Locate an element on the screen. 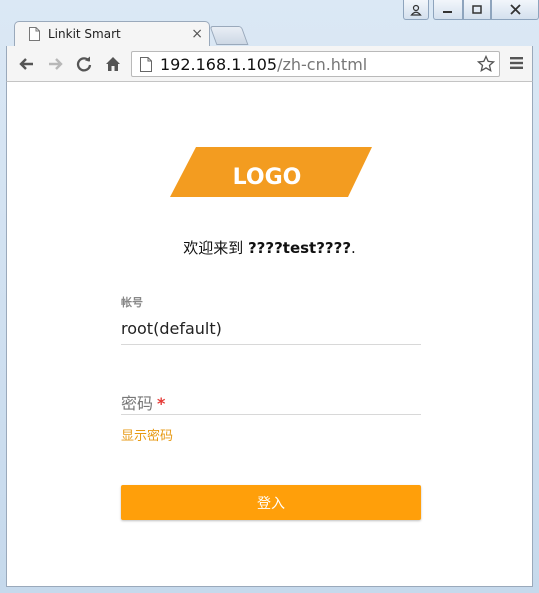  tab-linkit-smart: Linkit Smart × is located at coordinates (112, 34).